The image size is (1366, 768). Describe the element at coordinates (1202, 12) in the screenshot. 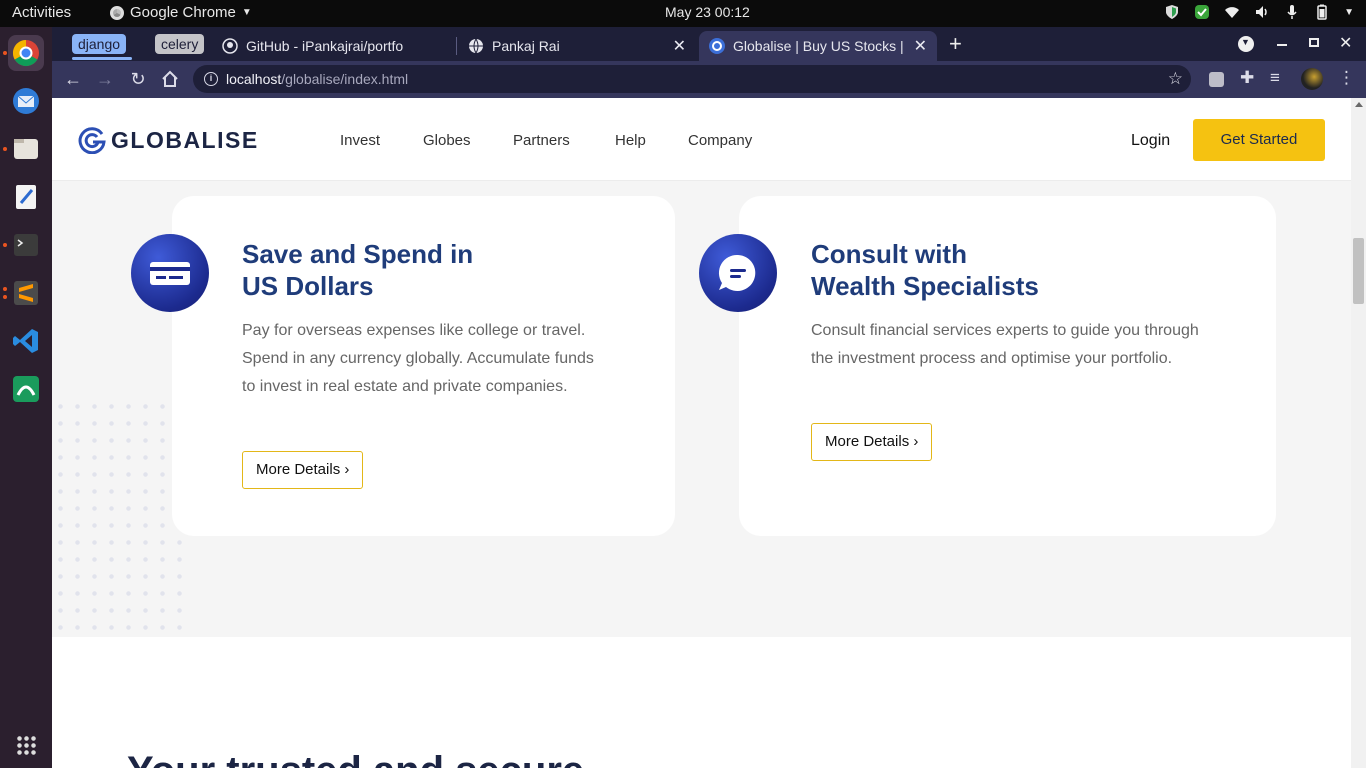

I see `update-icon` at that location.